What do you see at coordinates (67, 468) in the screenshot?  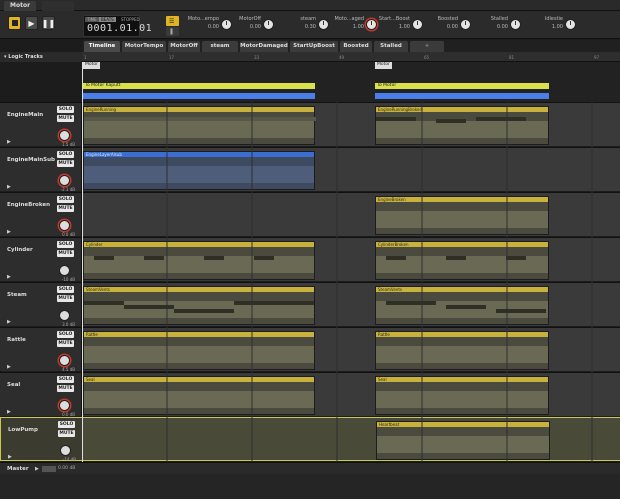 I see `master-readout: 0.00 dB` at bounding box center [67, 468].